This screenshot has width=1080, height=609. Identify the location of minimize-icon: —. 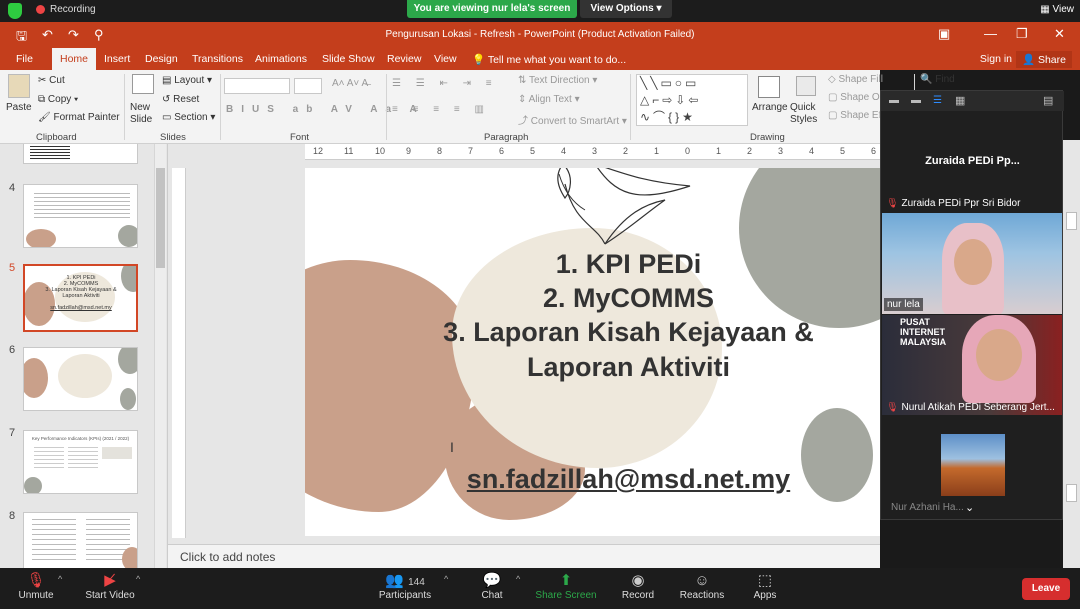
(990, 33).